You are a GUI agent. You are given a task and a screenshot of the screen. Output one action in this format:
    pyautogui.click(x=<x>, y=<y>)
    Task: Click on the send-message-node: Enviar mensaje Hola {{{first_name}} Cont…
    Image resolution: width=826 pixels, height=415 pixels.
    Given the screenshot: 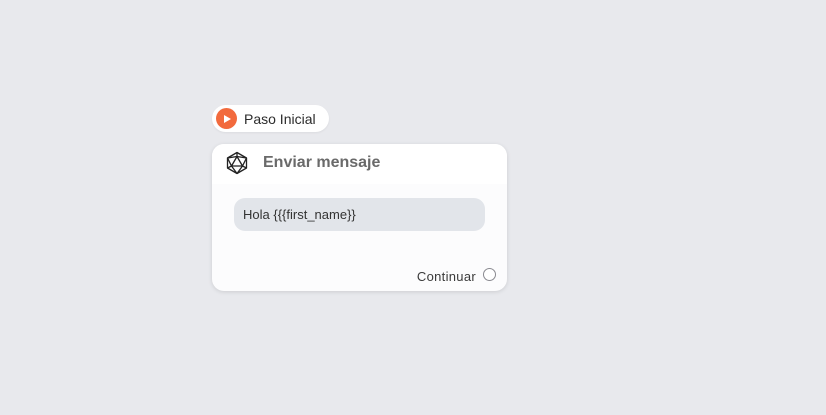 What is the action you would take?
    pyautogui.click(x=359, y=217)
    